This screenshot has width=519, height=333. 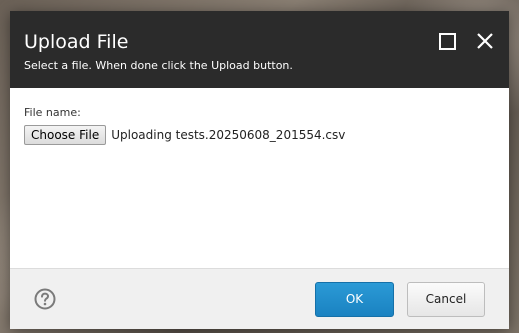 What do you see at coordinates (354, 299) in the screenshot?
I see `ok-button: OK` at bounding box center [354, 299].